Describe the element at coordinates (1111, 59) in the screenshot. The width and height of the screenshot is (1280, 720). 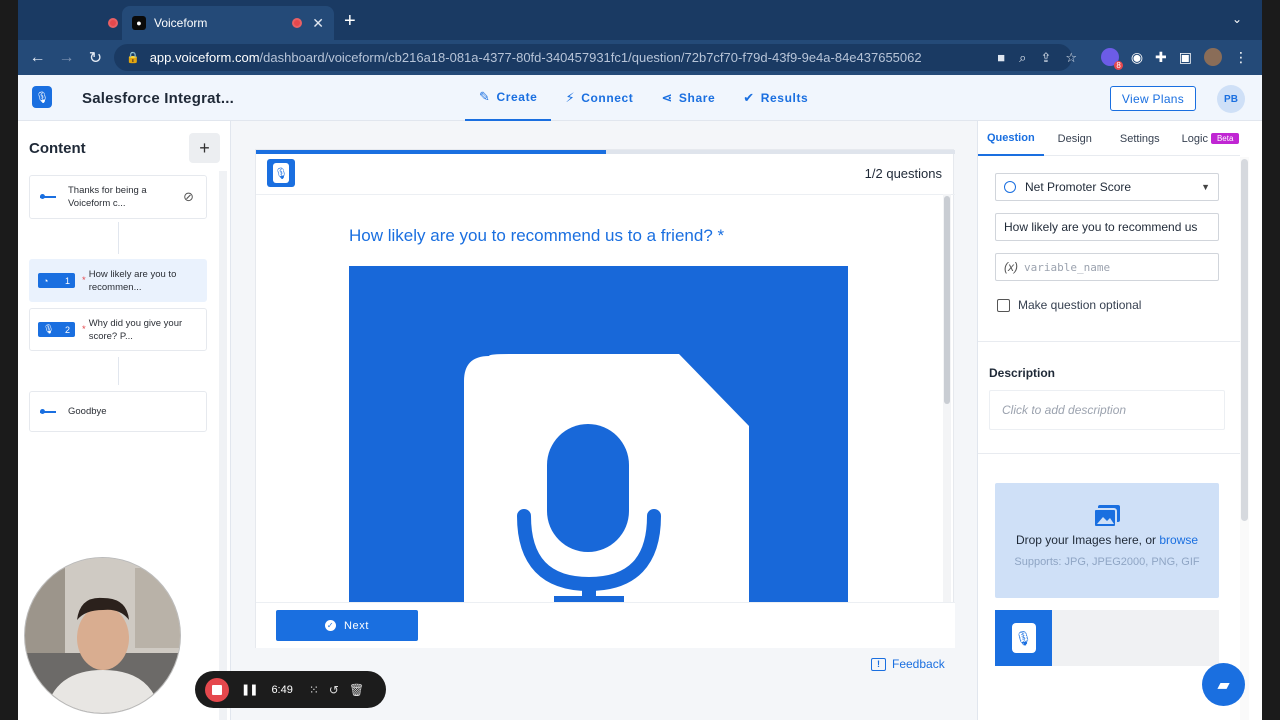
I see `extension-icon: 8` at that location.